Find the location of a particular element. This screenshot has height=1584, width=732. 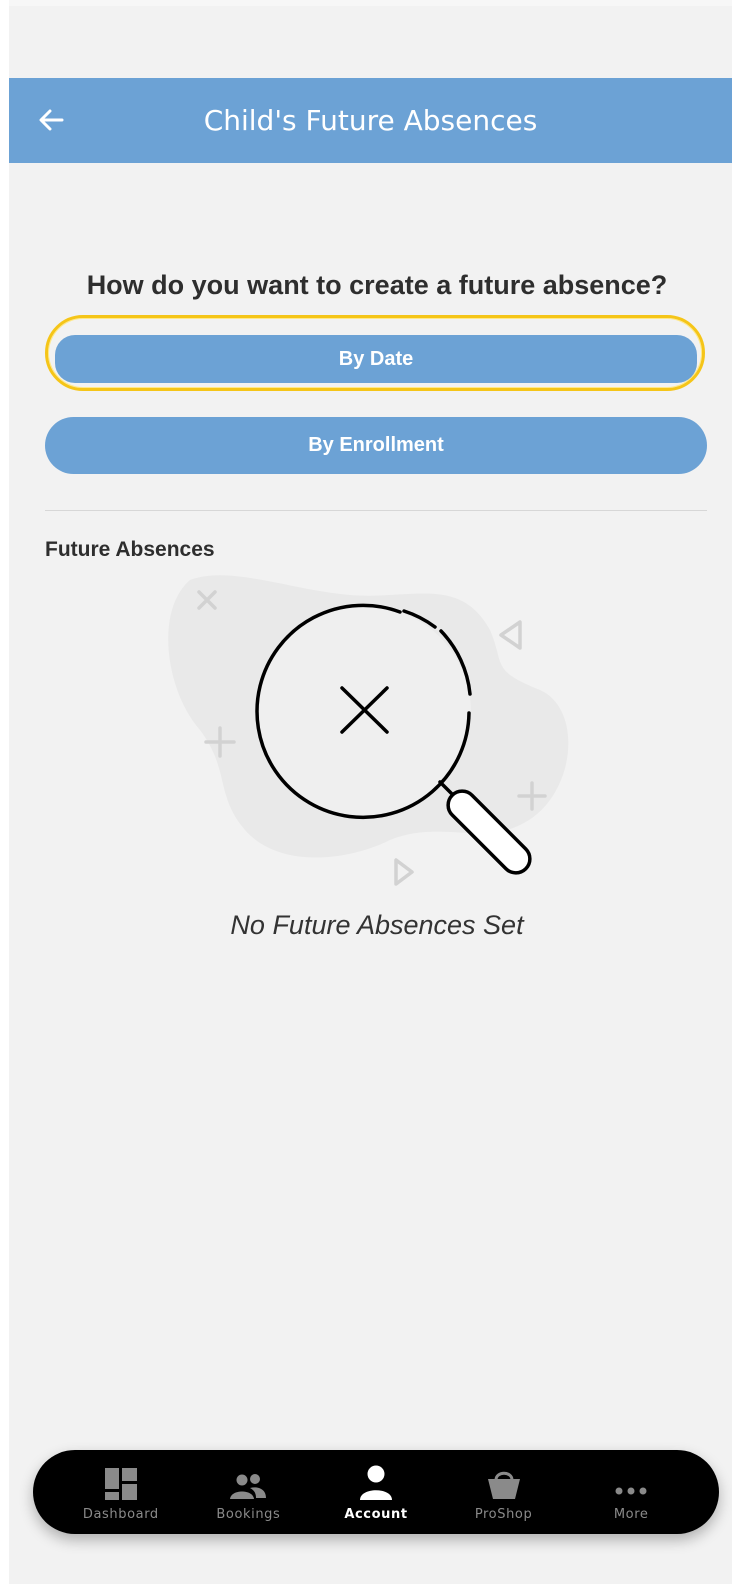

section-title: Future Absences is located at coordinates (130, 549).